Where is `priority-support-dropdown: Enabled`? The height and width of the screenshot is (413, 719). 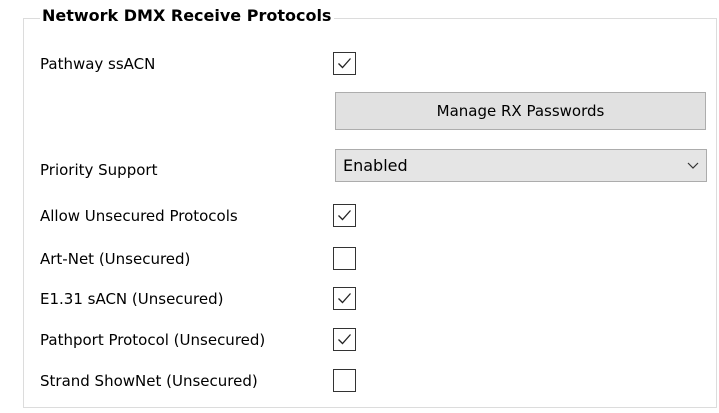 priority-support-dropdown: Enabled is located at coordinates (521, 165).